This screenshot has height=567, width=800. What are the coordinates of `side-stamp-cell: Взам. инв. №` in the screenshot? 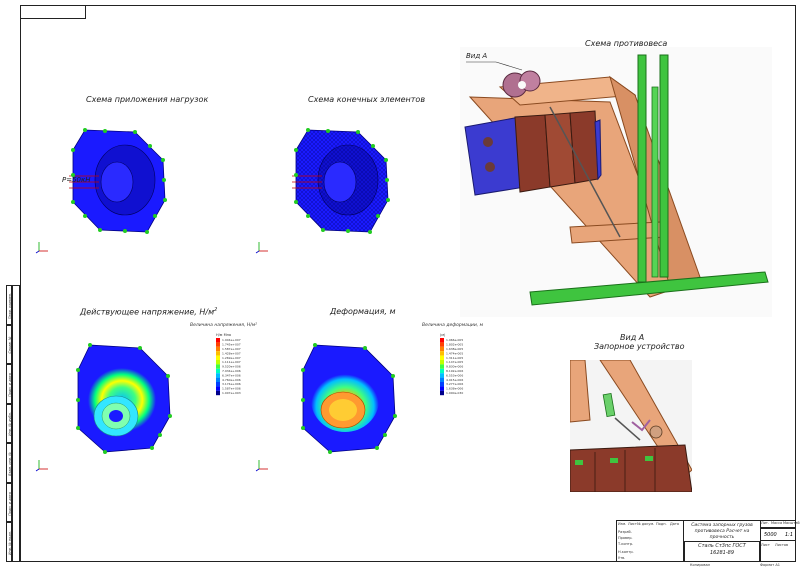 It's located at (9, 463).